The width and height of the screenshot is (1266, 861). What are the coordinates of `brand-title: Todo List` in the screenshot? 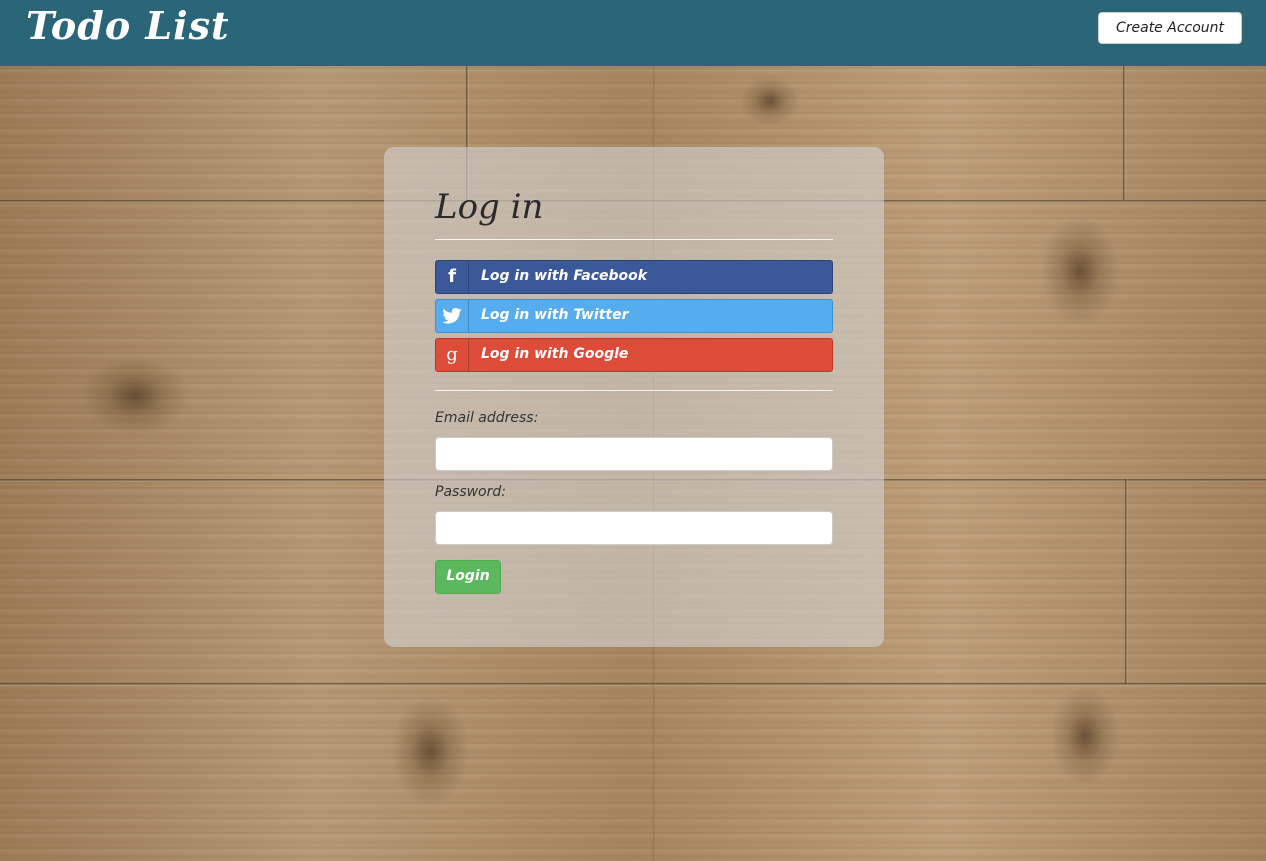 It's located at (128, 25).